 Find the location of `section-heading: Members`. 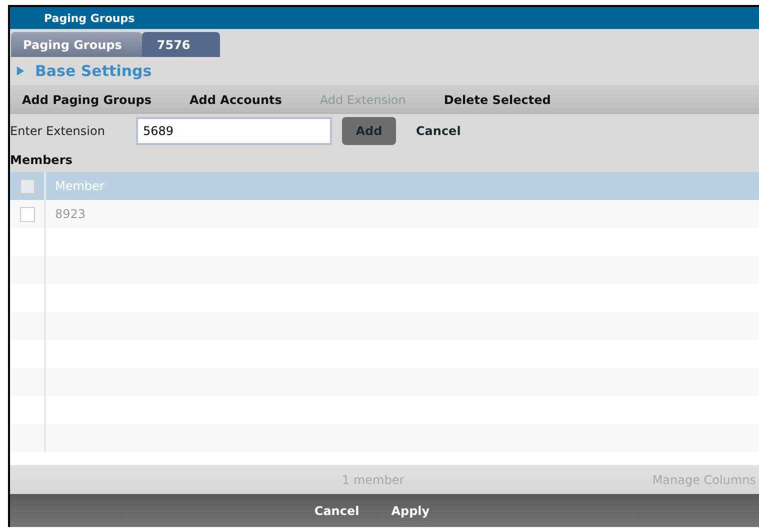

section-heading: Members is located at coordinates (41, 159).